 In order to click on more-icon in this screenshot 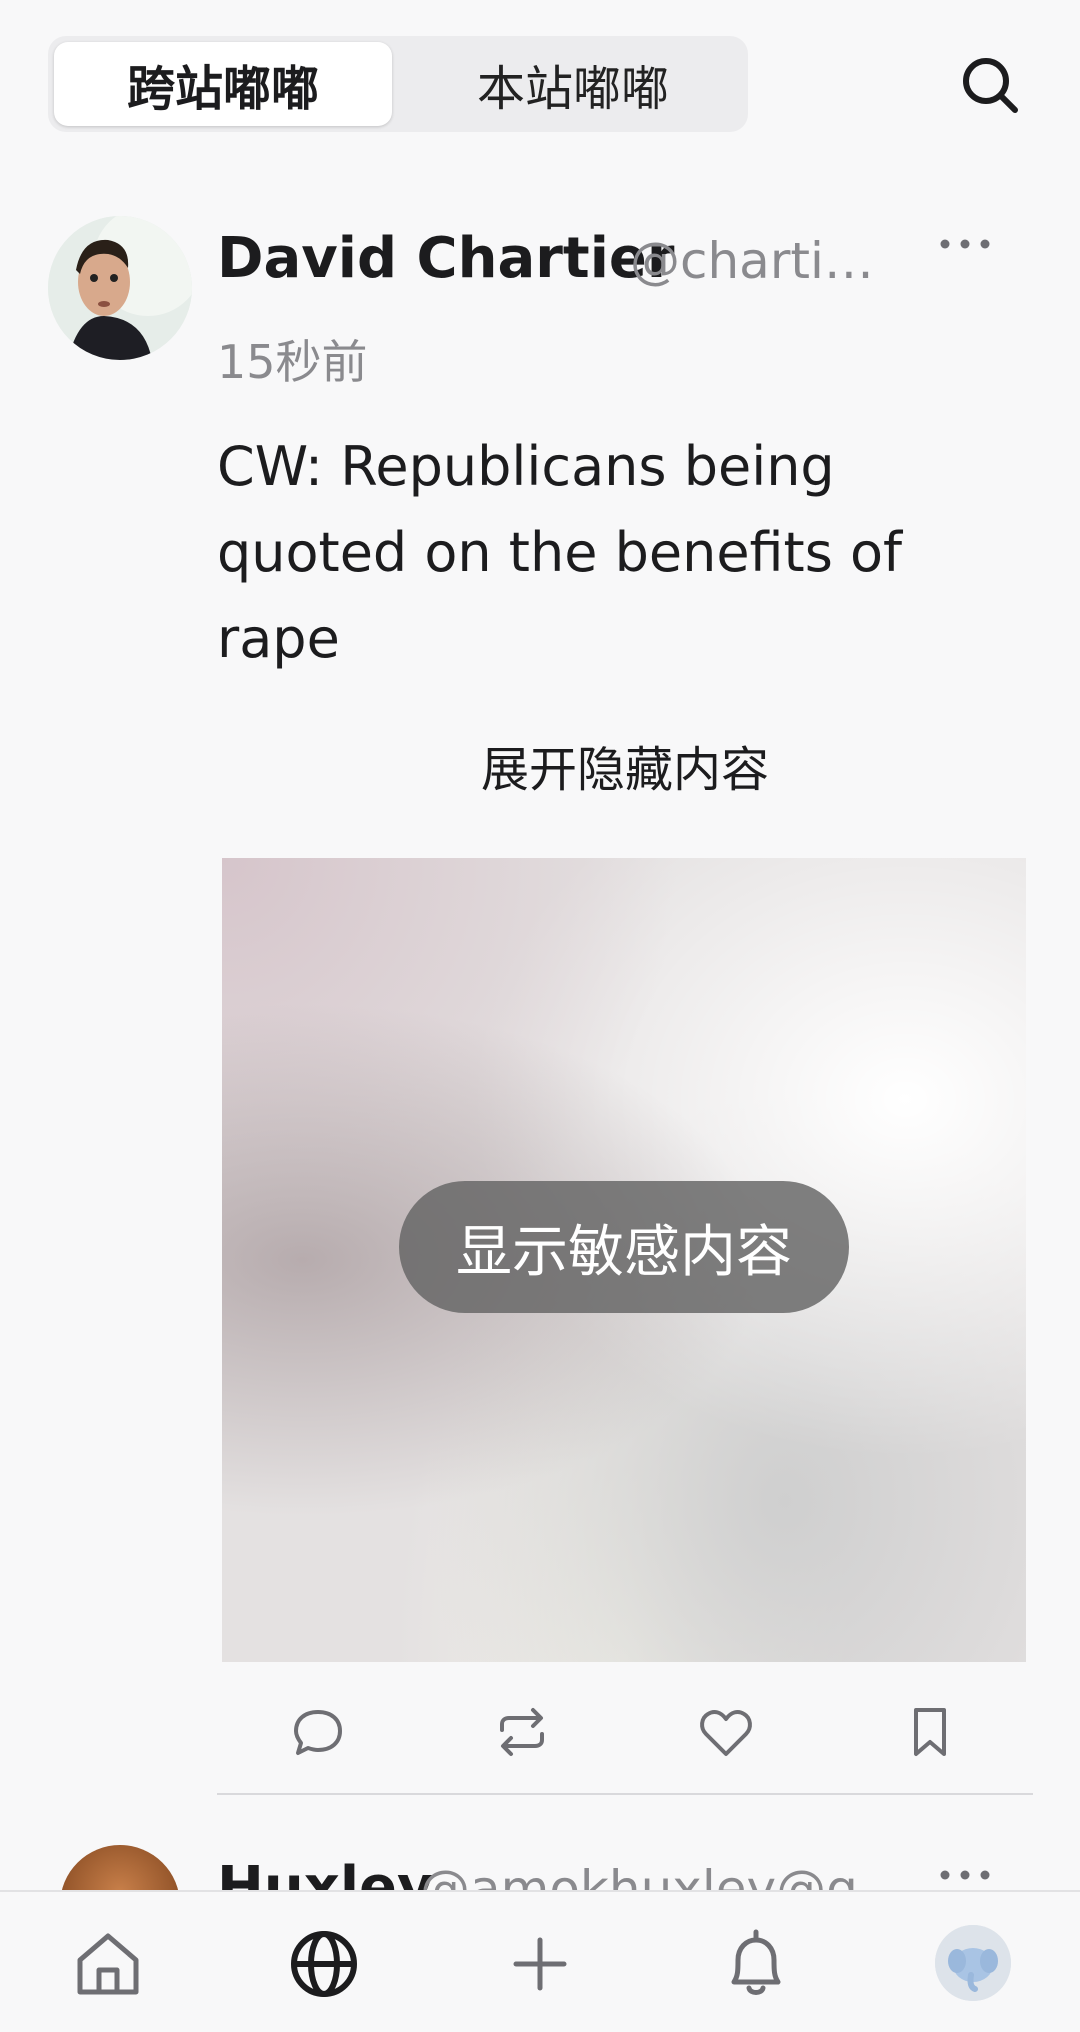, I will do `click(965, 246)`.